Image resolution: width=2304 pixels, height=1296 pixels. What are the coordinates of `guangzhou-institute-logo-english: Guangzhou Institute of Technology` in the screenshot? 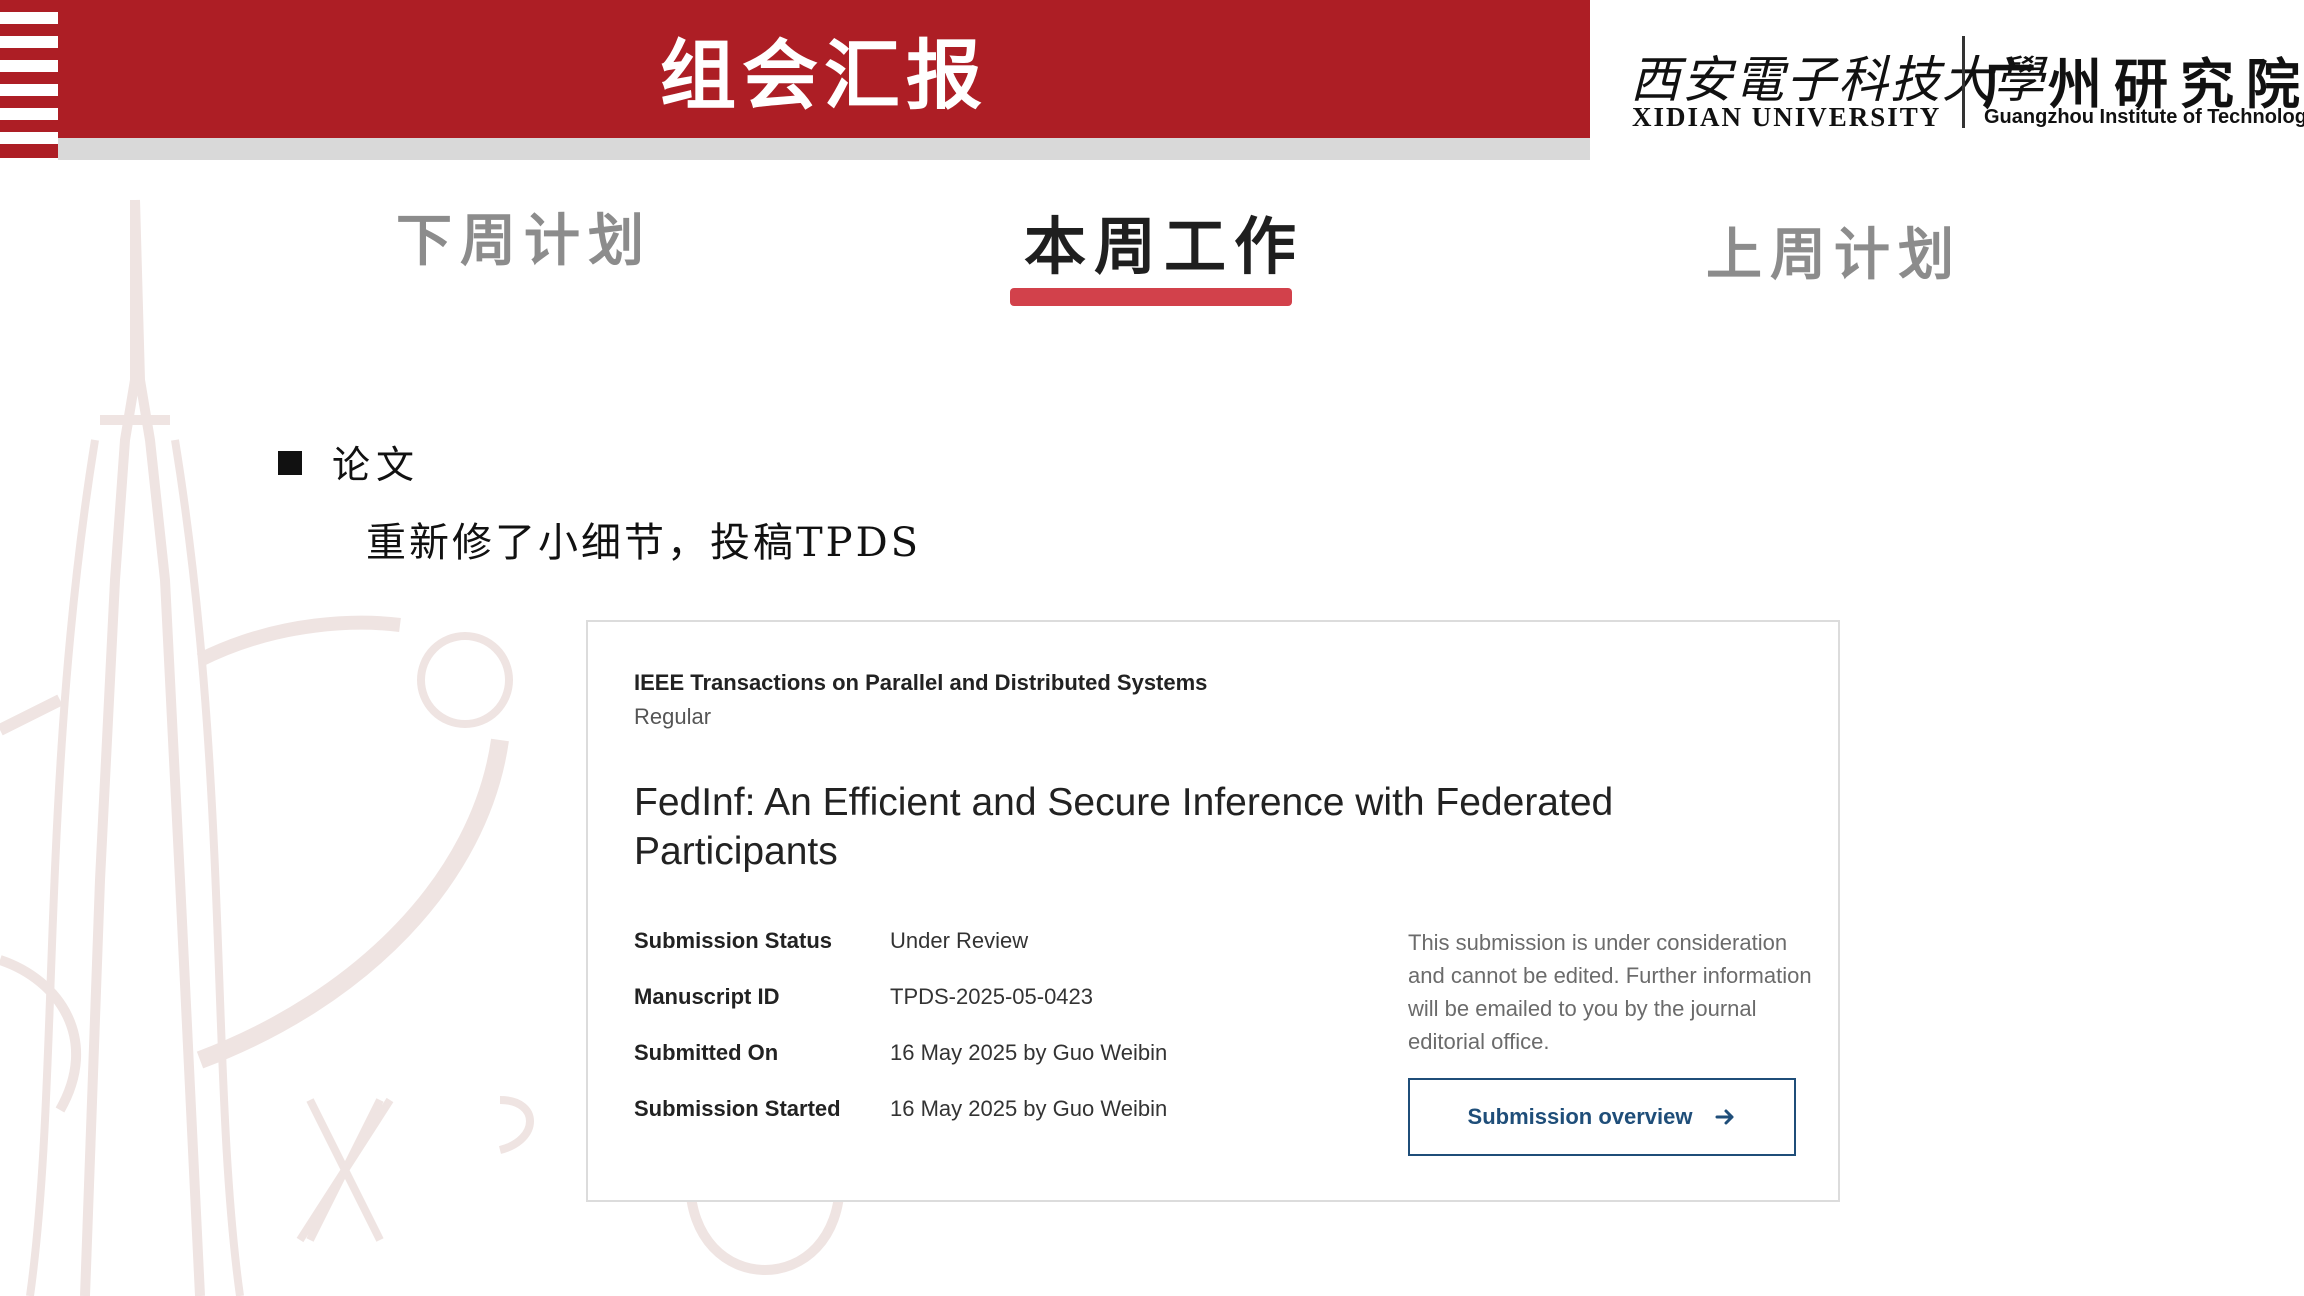 It's located at (2144, 117).